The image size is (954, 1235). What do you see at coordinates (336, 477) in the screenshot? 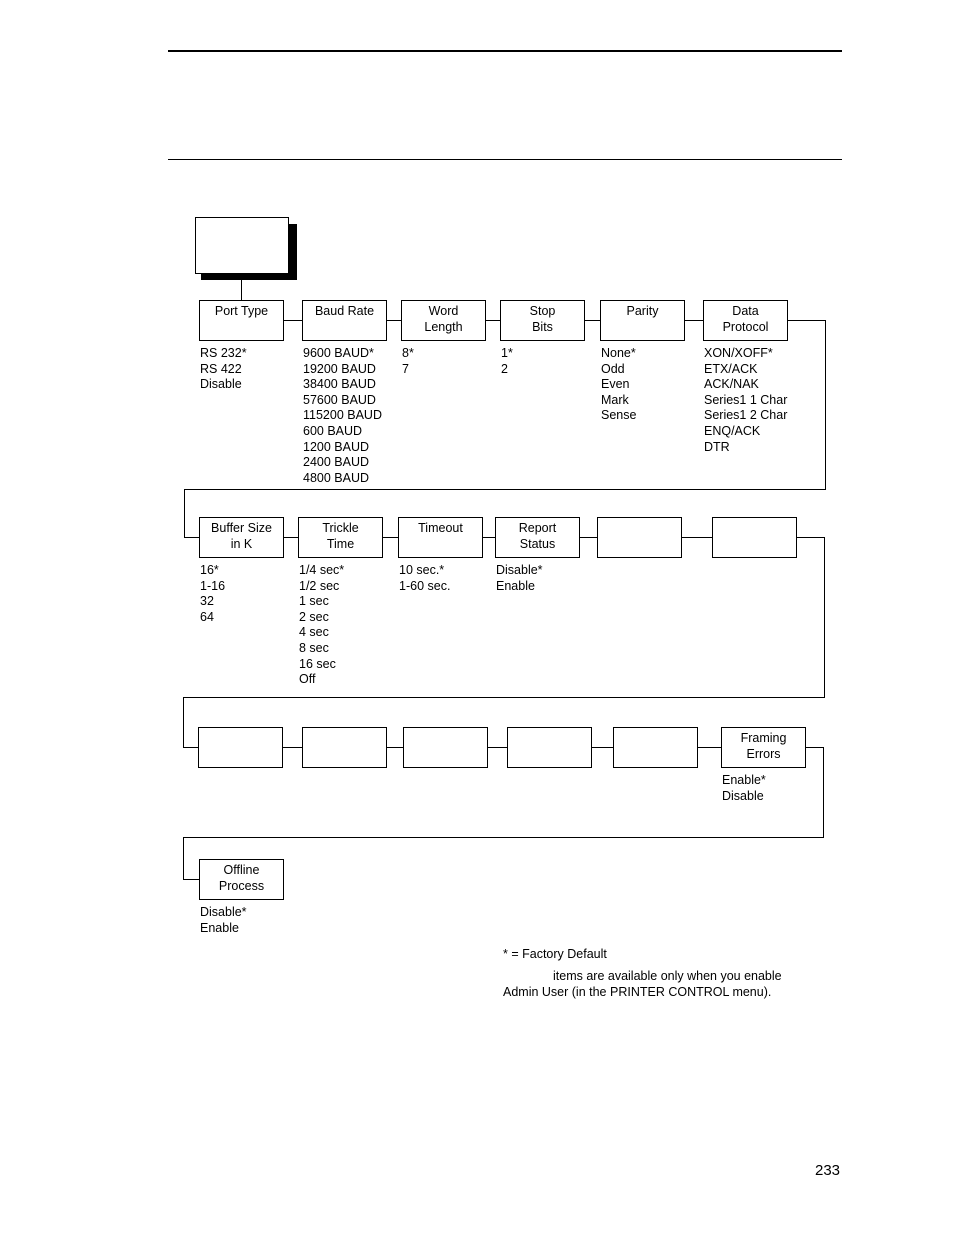
I see `option-value: 4800 BAUD` at bounding box center [336, 477].